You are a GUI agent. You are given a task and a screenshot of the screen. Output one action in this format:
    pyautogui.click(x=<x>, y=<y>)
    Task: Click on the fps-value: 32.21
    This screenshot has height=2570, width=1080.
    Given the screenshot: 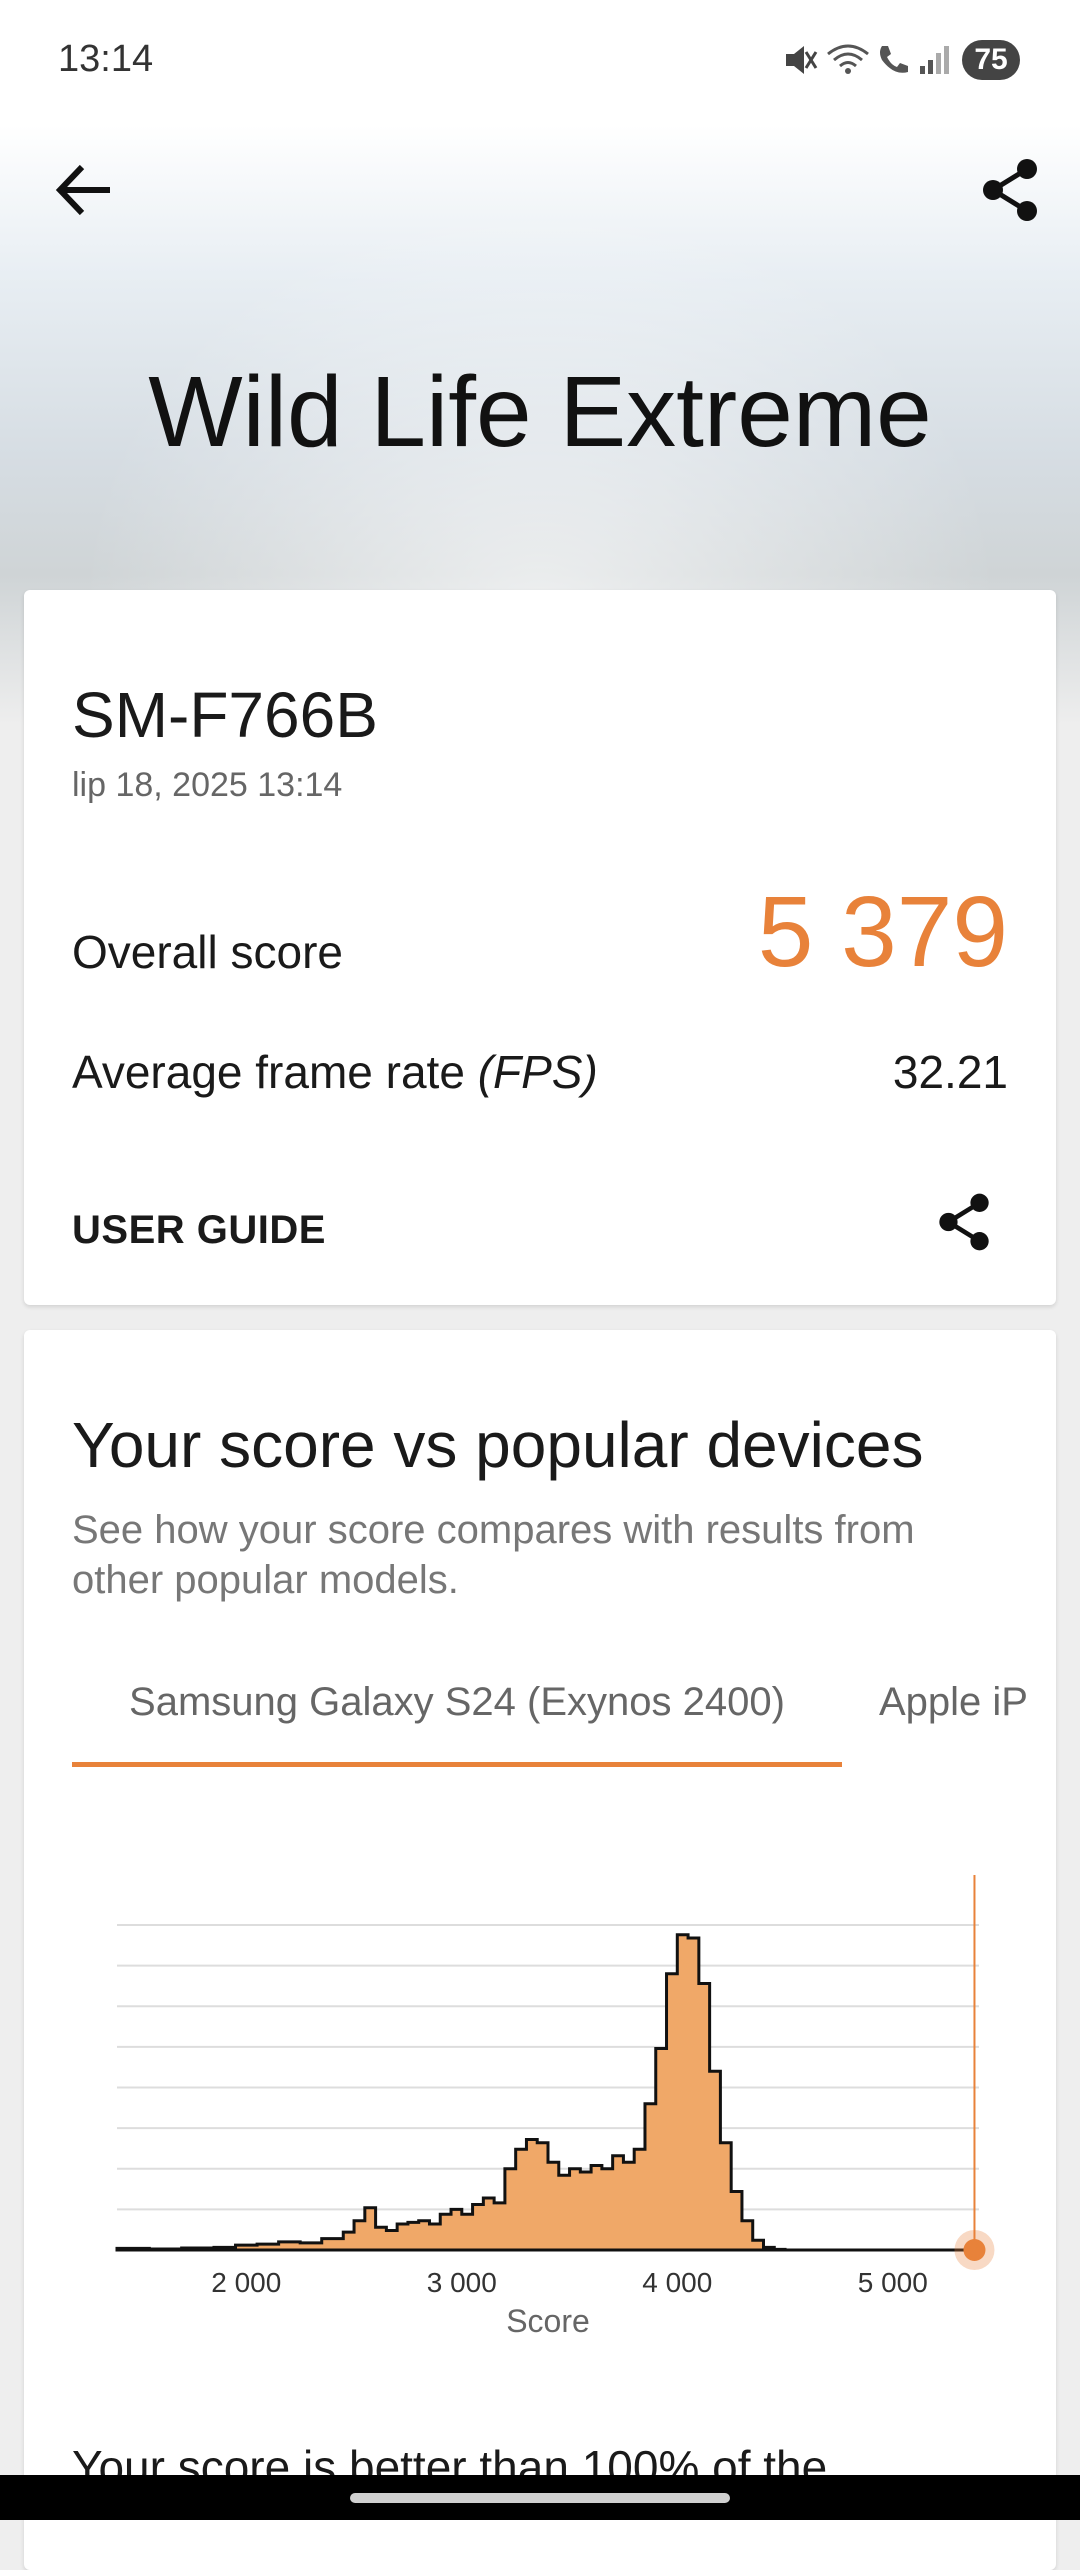 What is the action you would take?
    pyautogui.click(x=950, y=1072)
    